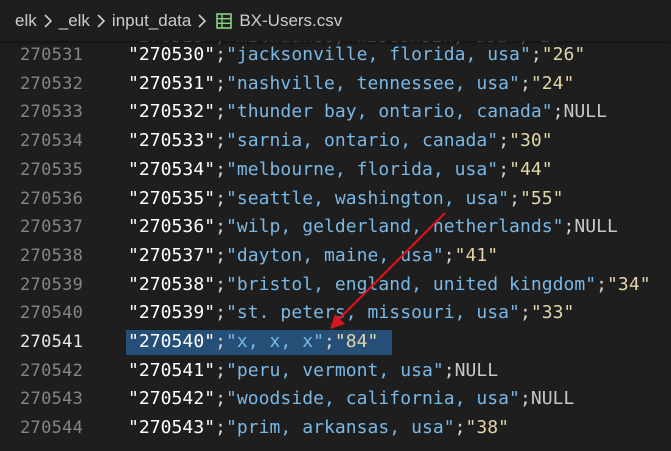 The width and height of the screenshot is (671, 451). I want to click on line-number: 270534, so click(52, 141).